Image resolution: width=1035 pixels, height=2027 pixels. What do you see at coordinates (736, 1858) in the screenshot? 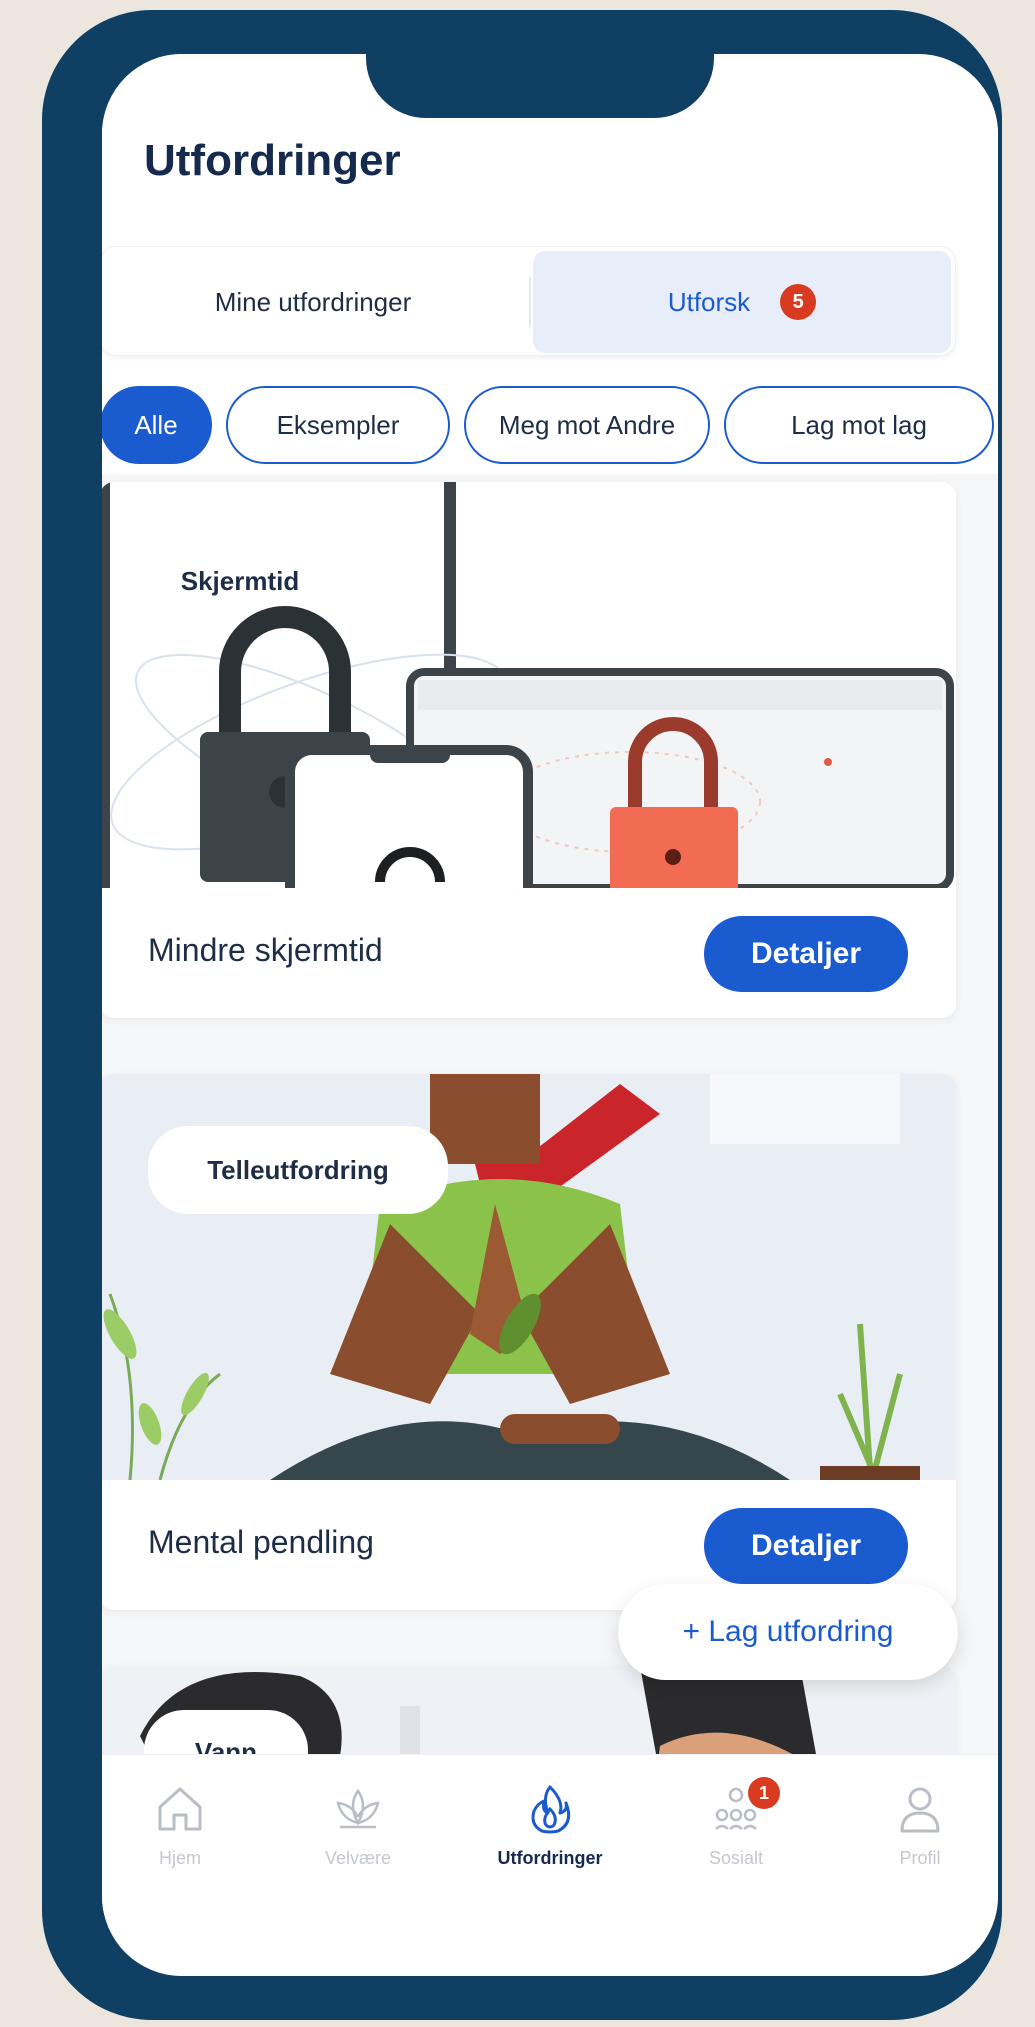
I see `tab-sosialt-label: Sosialt` at bounding box center [736, 1858].